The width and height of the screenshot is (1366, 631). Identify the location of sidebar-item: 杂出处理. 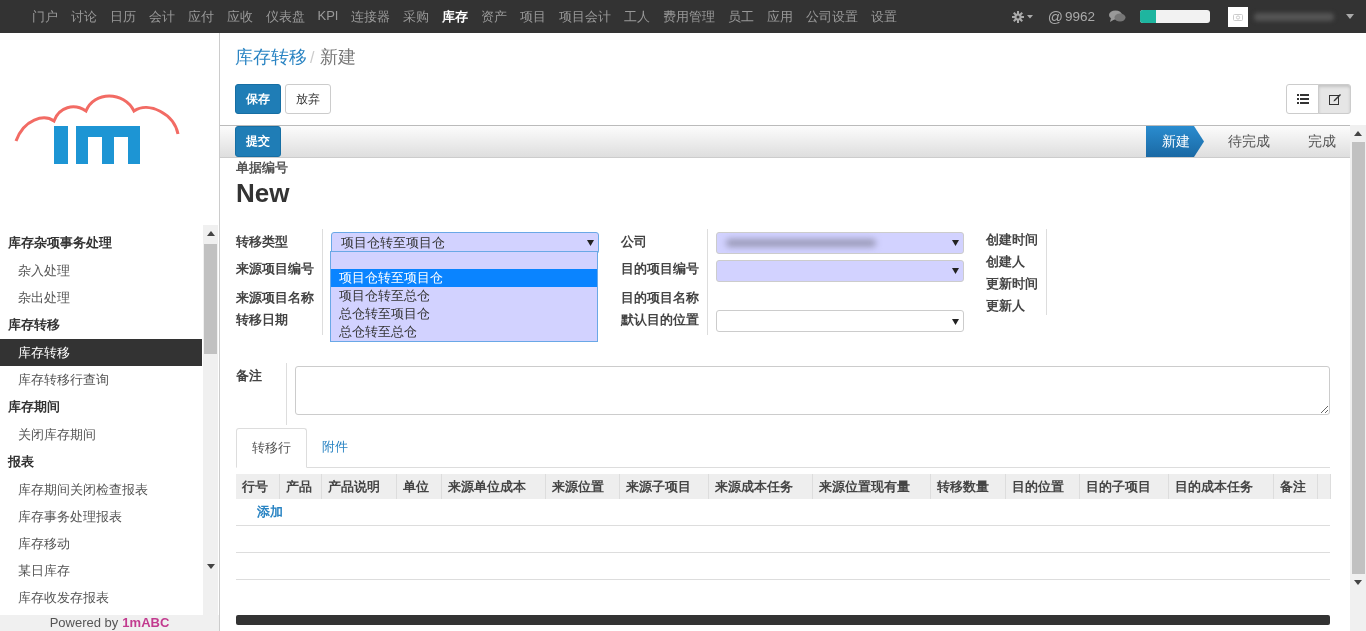
(101, 297).